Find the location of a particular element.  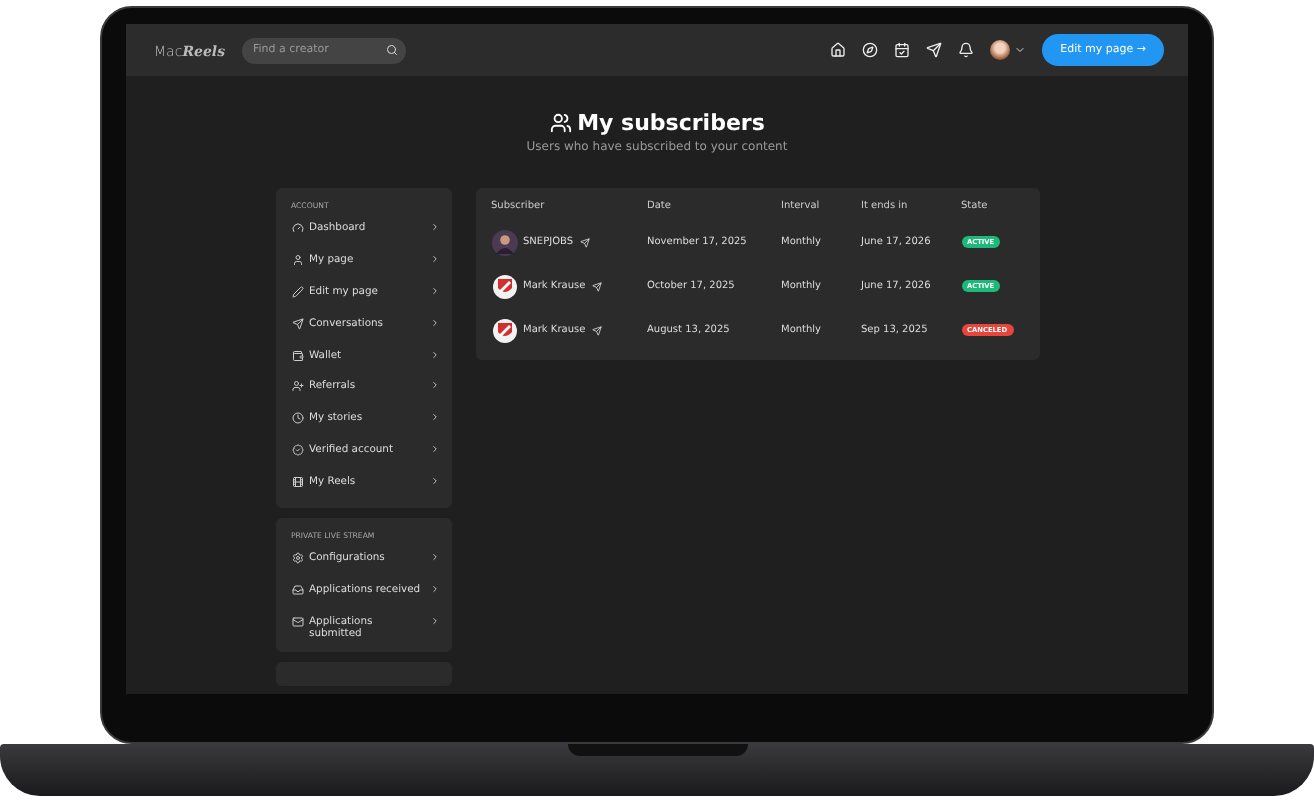

page-title: My subscribers is located at coordinates (671, 123).